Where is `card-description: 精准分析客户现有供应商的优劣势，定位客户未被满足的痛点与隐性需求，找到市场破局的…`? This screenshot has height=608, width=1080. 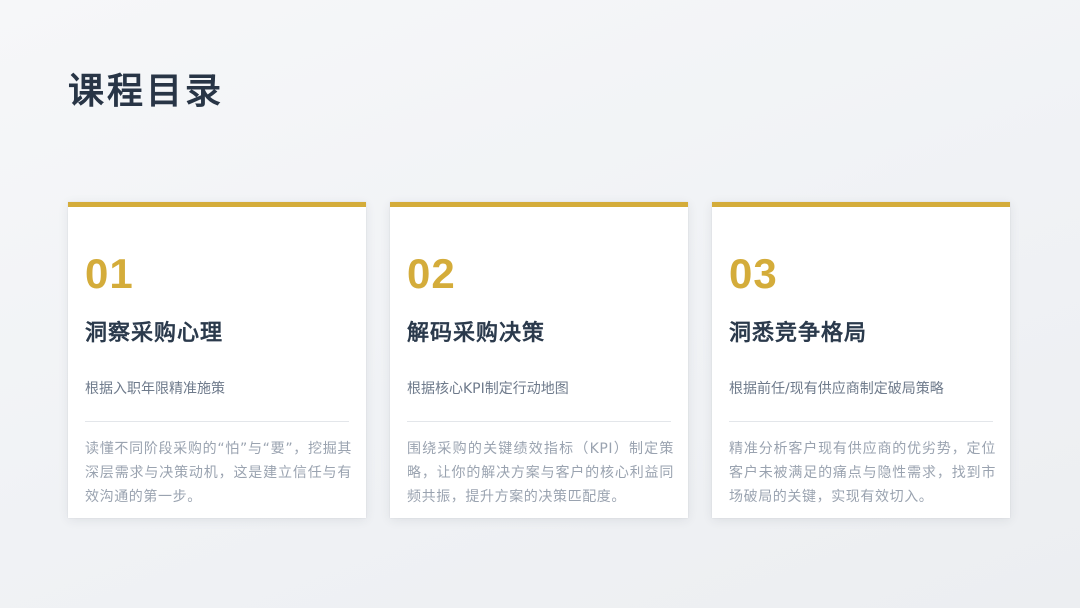
card-description: 精准分析客户现有供应商的优劣势，定位客户未被满足的痛点与隐性需求，找到市场破局的… is located at coordinates (862, 473).